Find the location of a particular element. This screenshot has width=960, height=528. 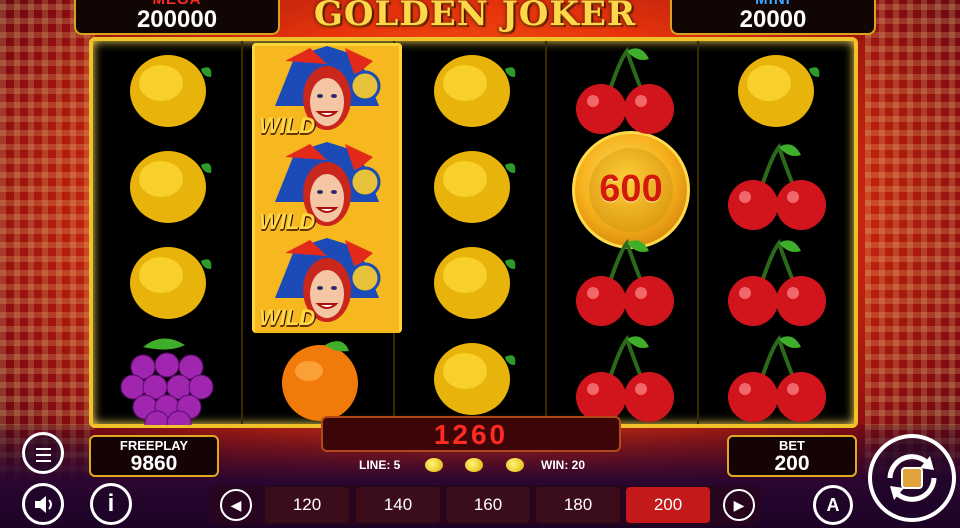

line-number-label: LINE: 5 is located at coordinates (380, 465).